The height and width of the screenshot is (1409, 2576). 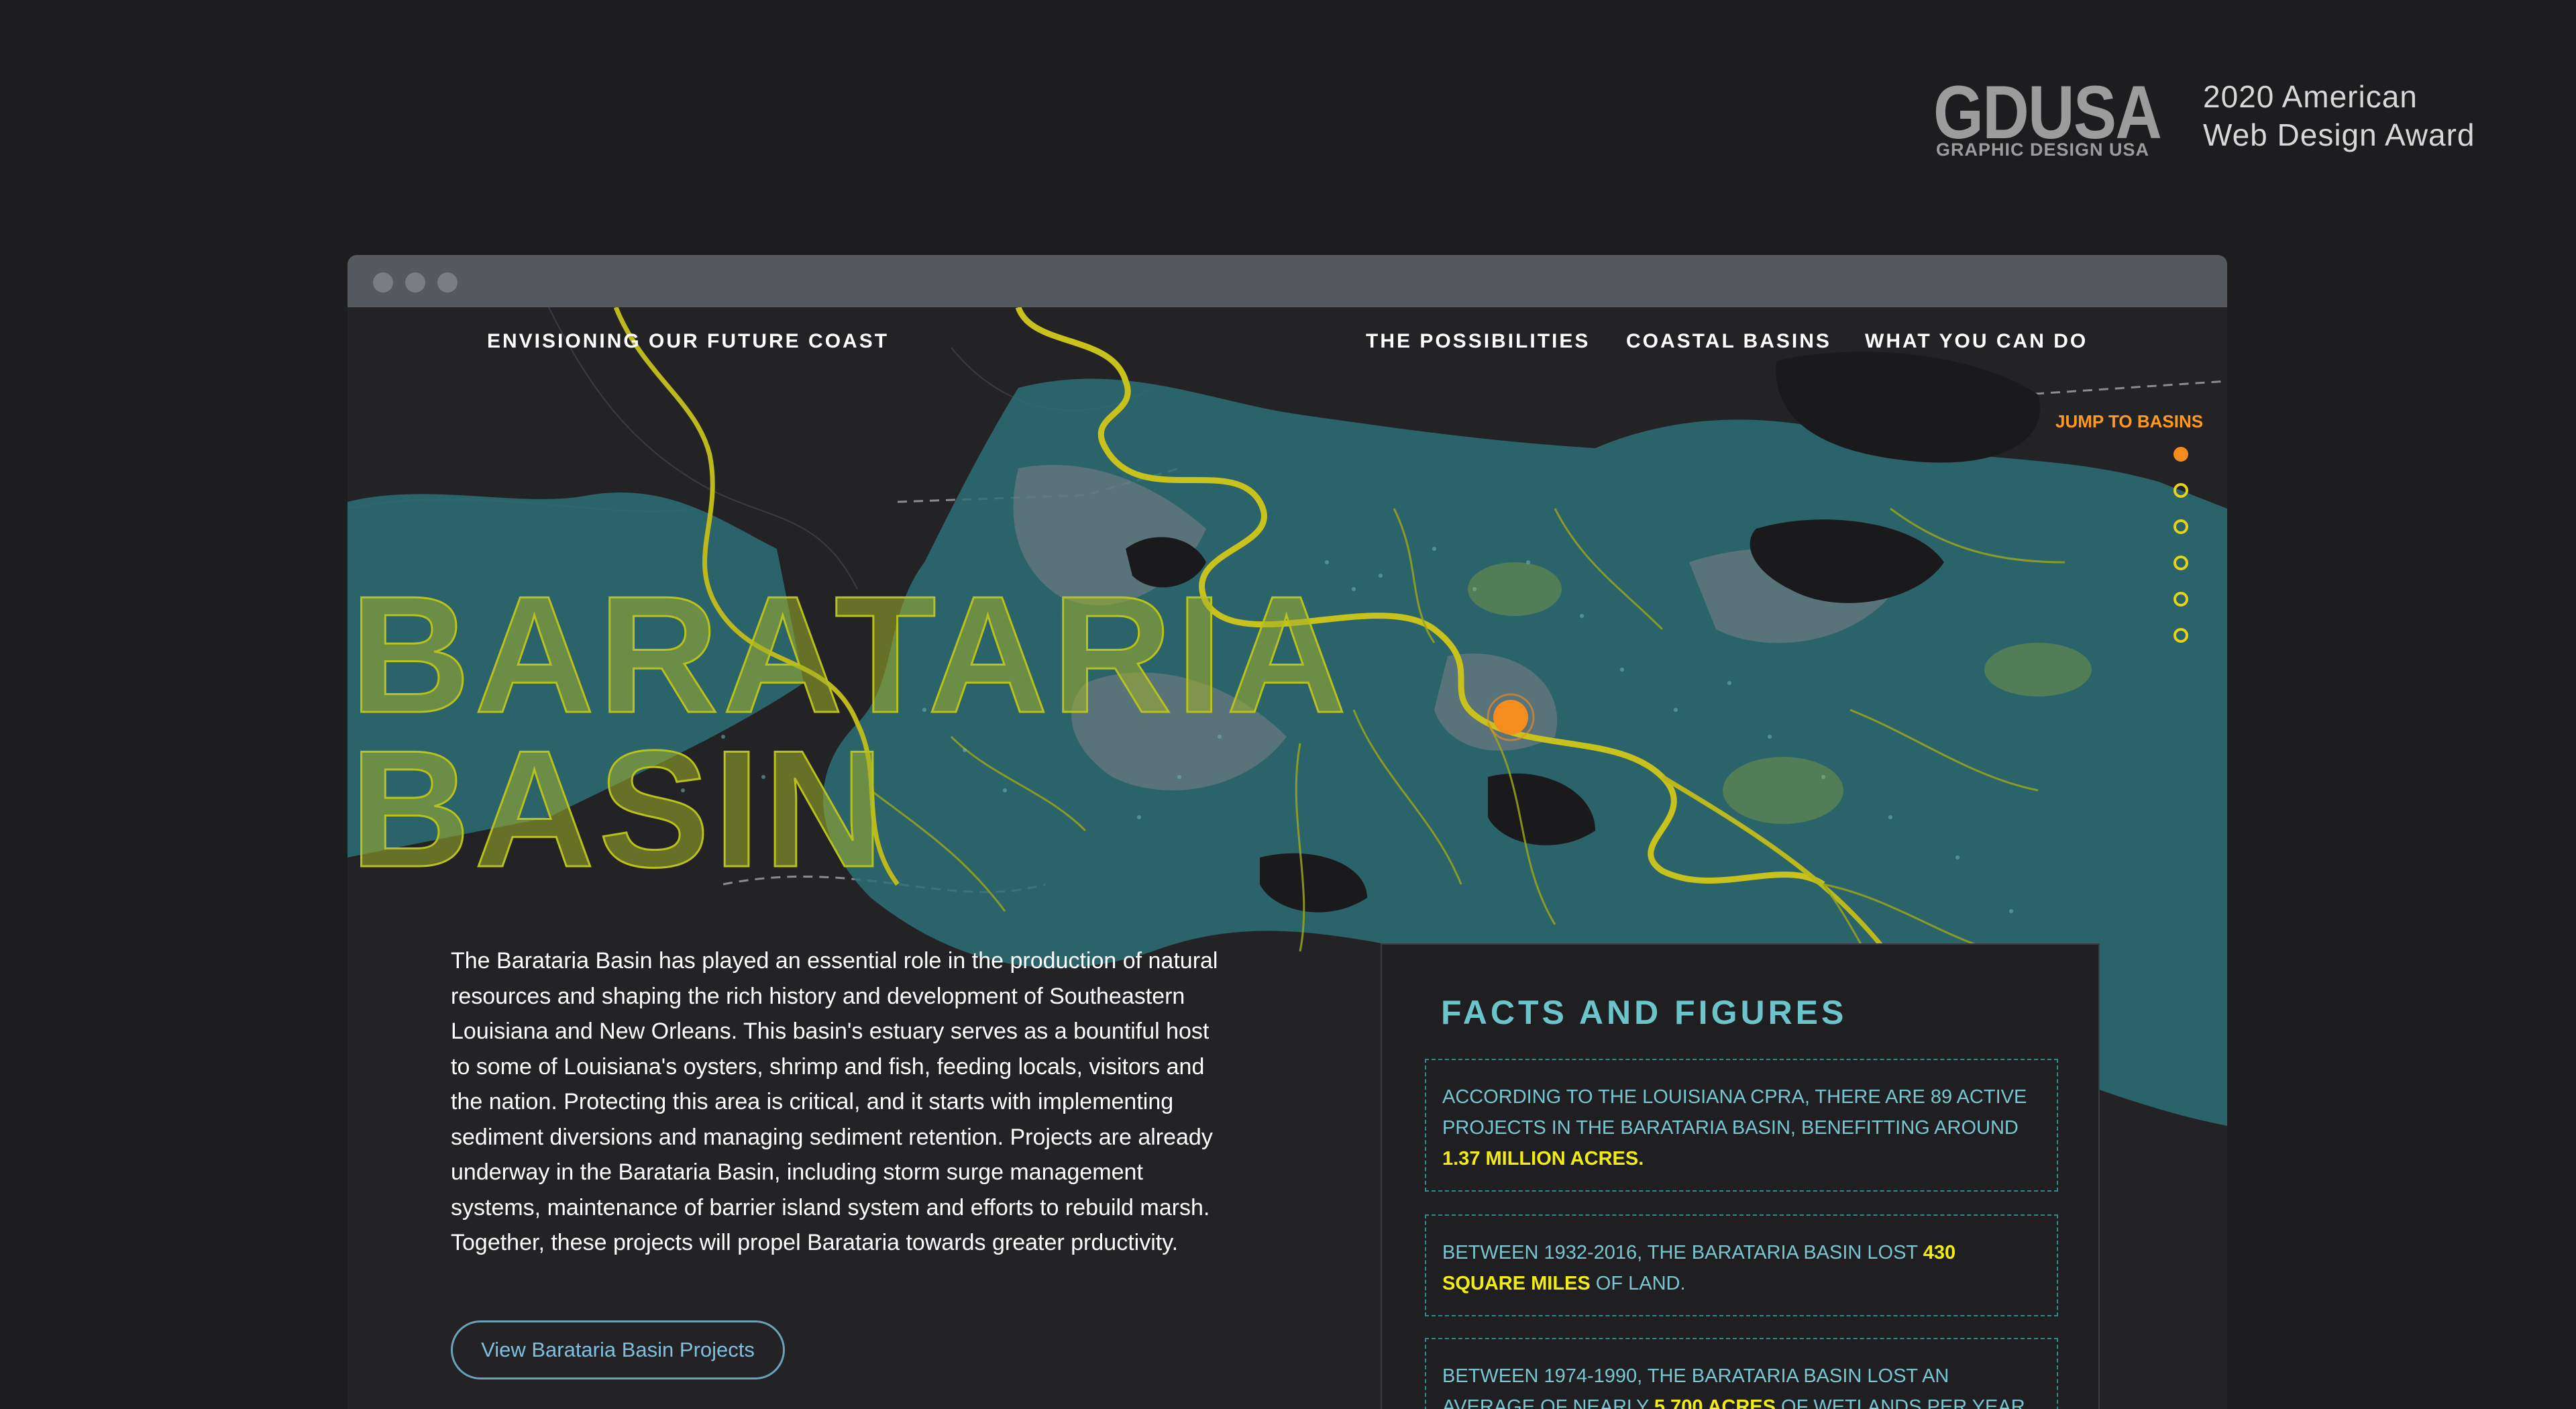 I want to click on hero-title-line-1: BARATARIA, so click(x=850, y=654).